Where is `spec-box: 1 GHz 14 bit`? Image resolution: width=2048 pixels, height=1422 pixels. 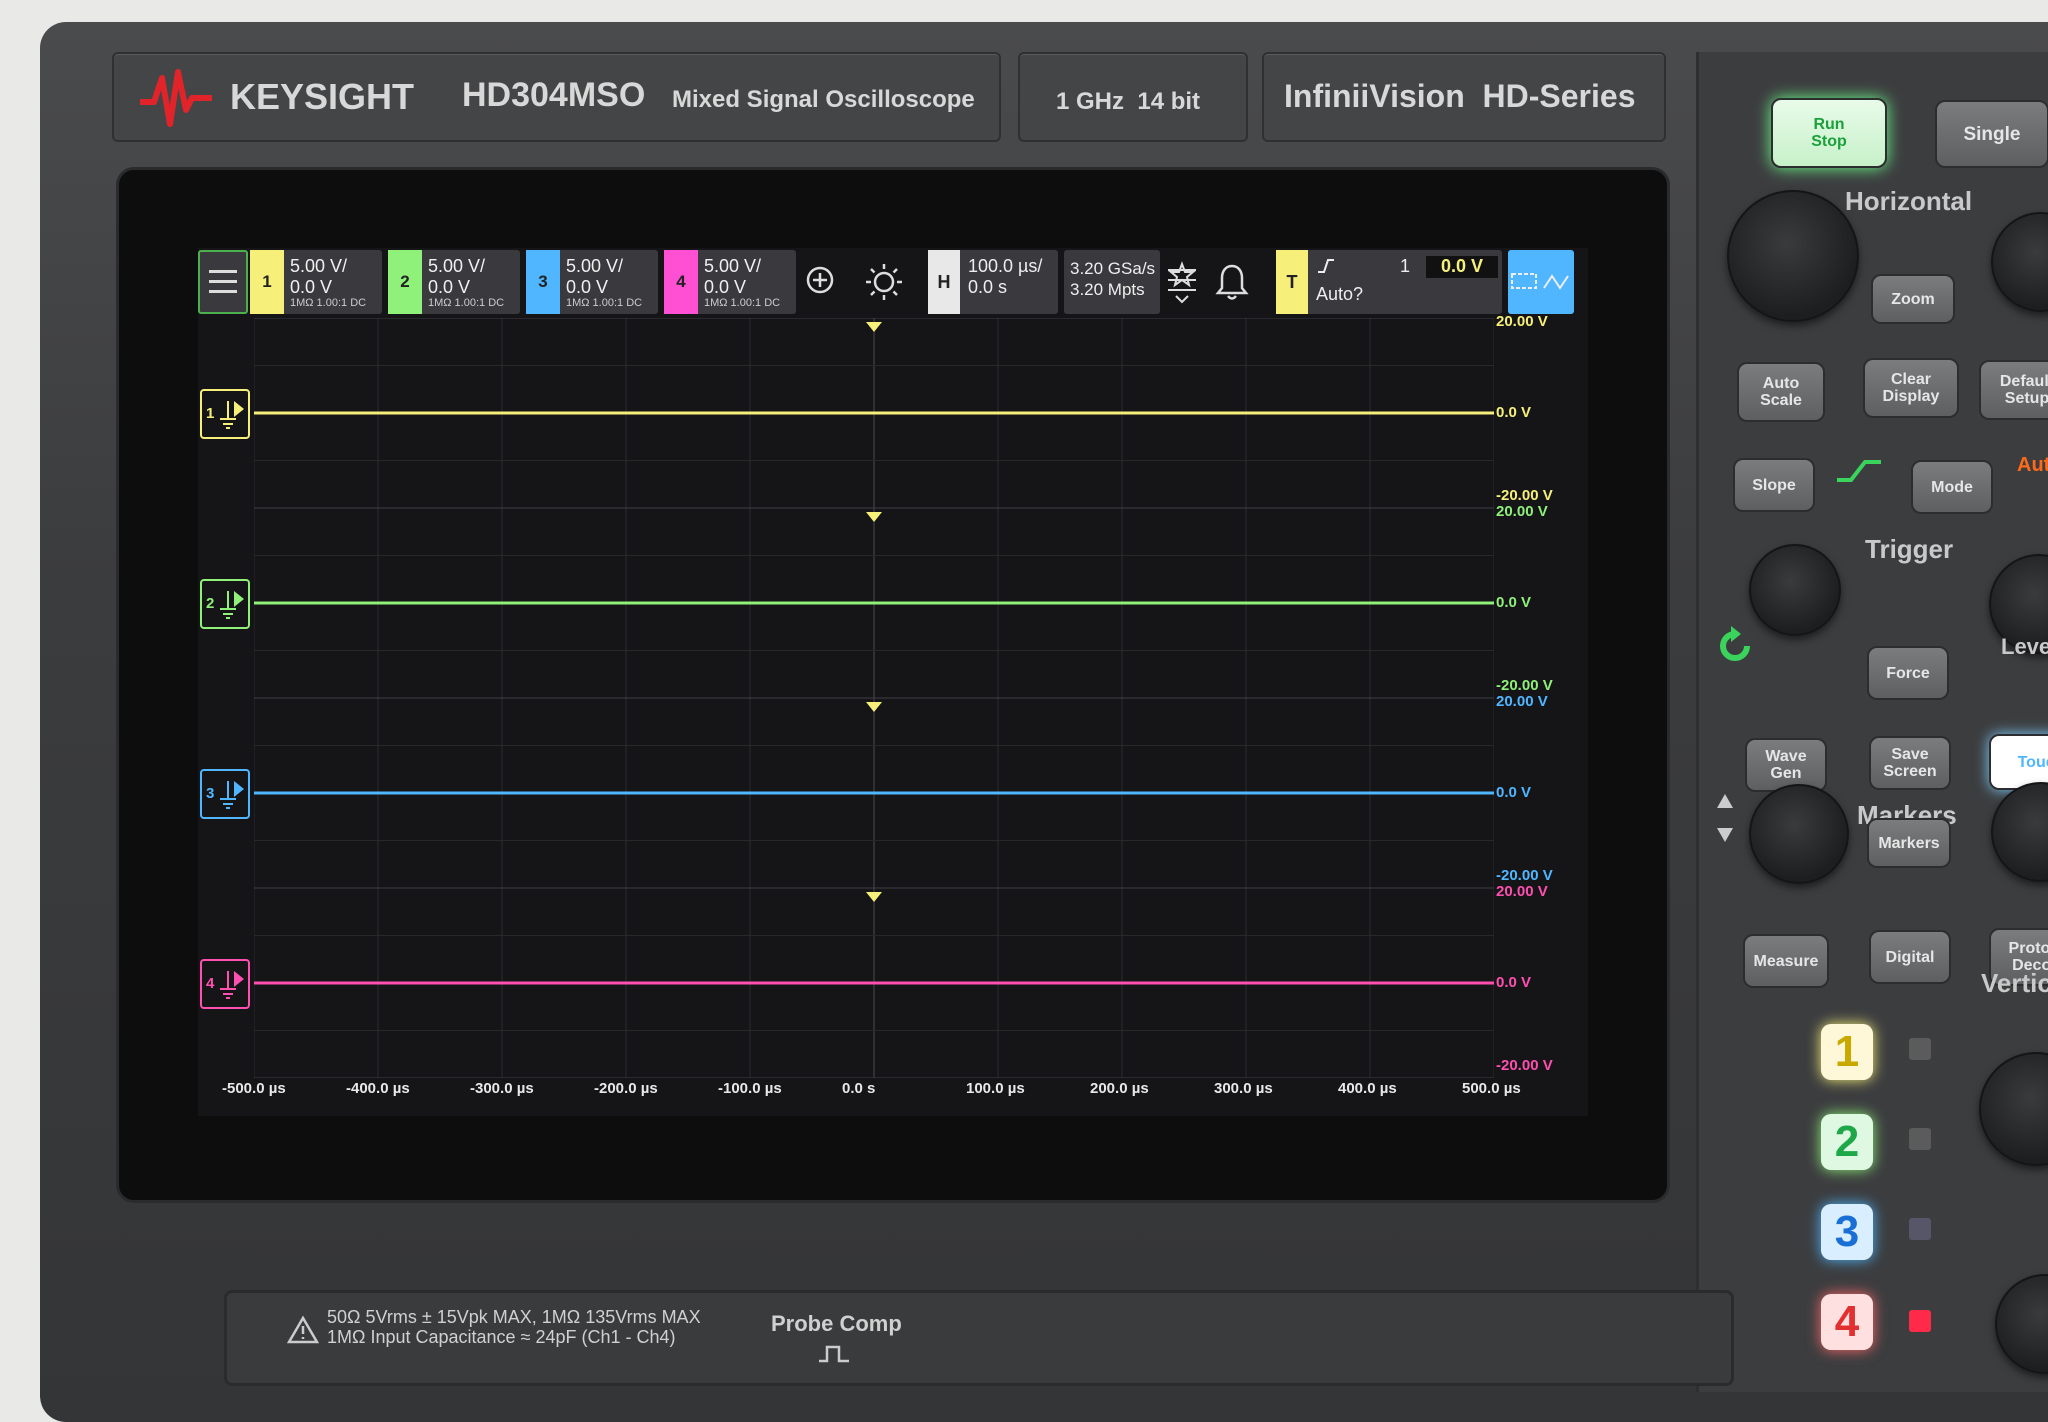
spec-box: 1 GHz 14 bit is located at coordinates (1133, 97).